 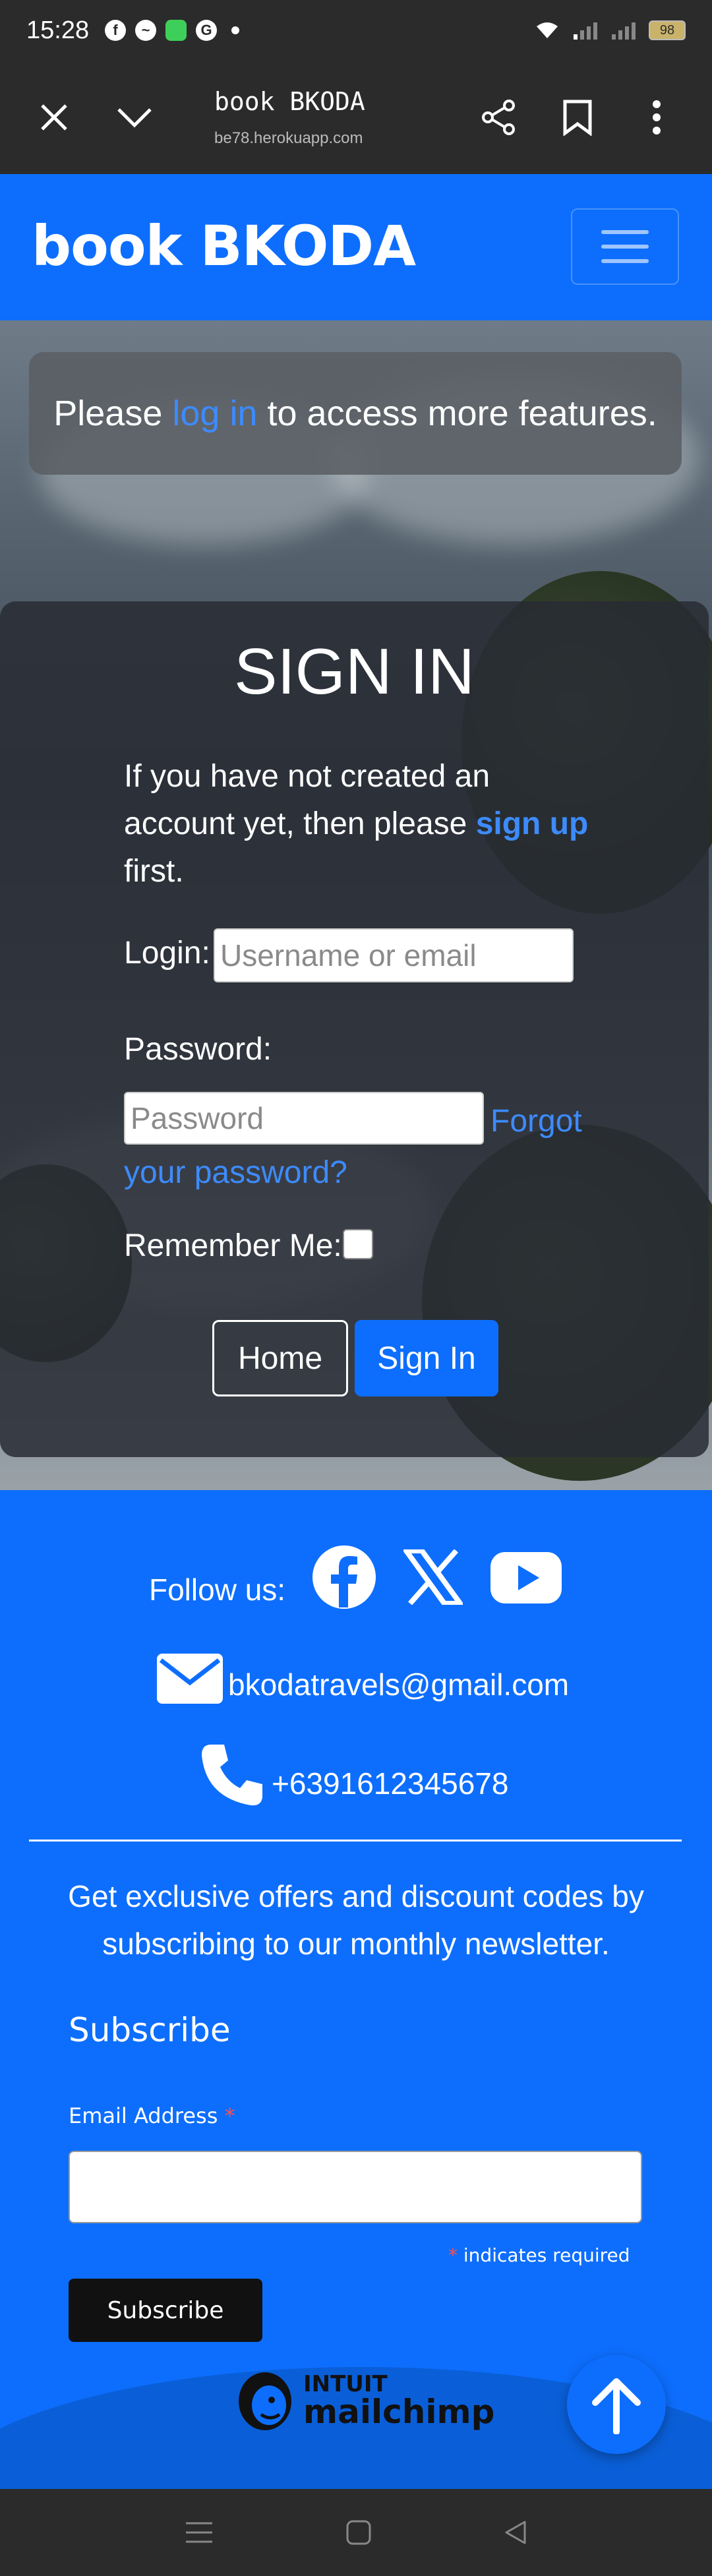 I want to click on browser-url: be78.herokuapp.com, so click(x=288, y=138).